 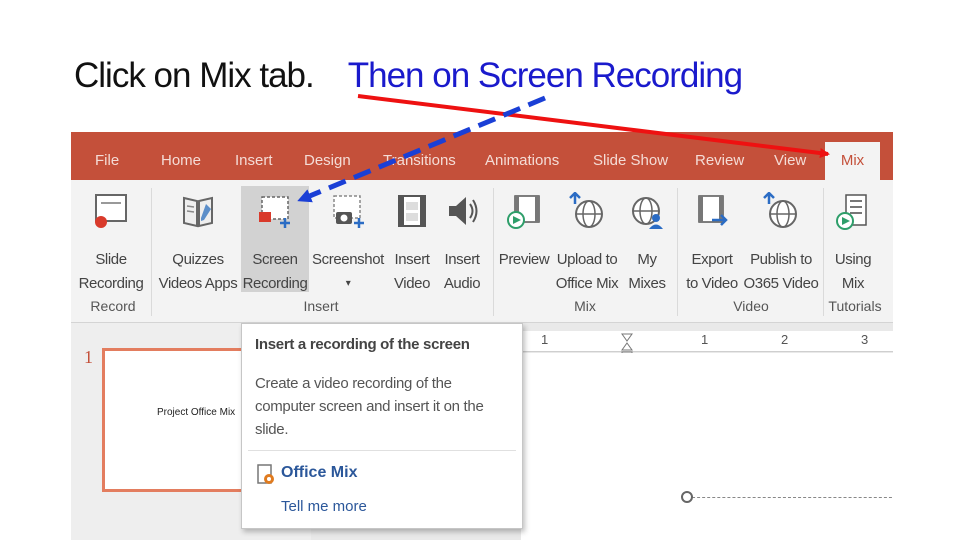 What do you see at coordinates (462, 283) in the screenshot?
I see `insert-audio-label-2: Audio` at bounding box center [462, 283].